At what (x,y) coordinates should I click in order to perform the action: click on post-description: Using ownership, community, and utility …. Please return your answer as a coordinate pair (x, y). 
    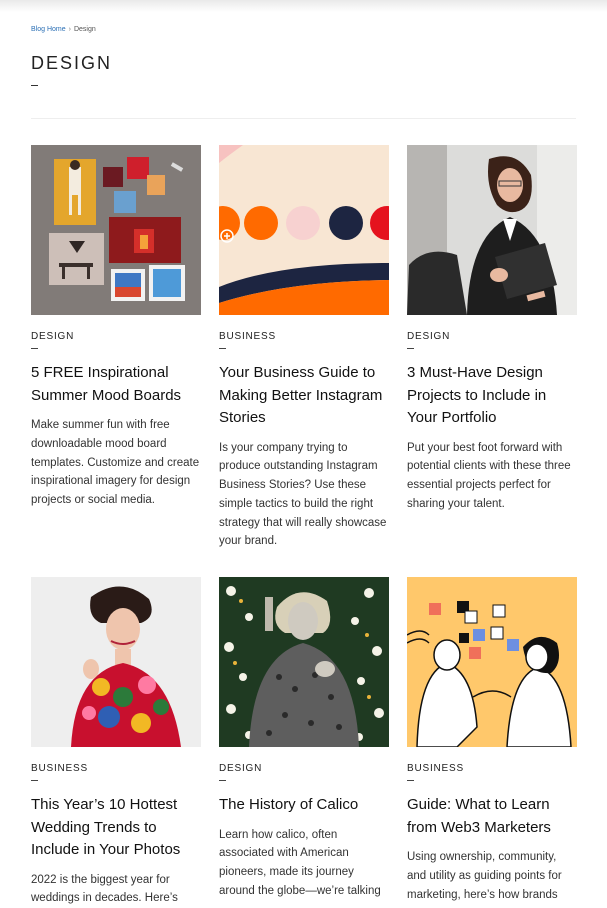
    Looking at the image, I should click on (492, 876).